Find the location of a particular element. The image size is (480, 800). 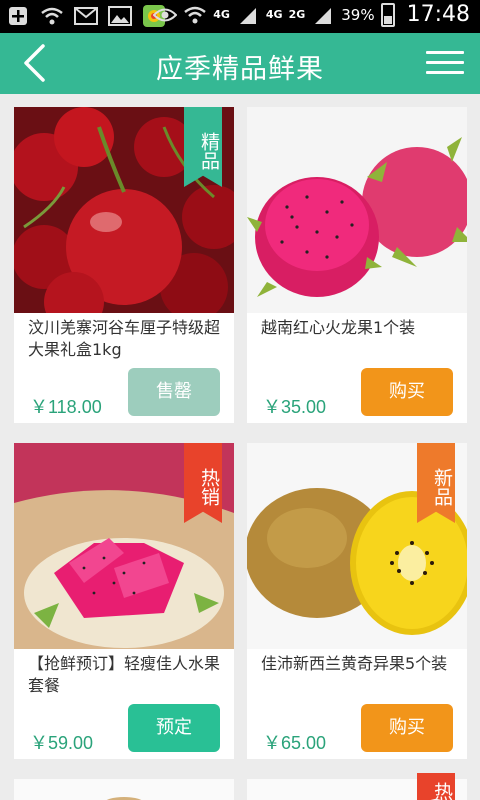

page-title: 应季精品鲜果 is located at coordinates (240, 69).